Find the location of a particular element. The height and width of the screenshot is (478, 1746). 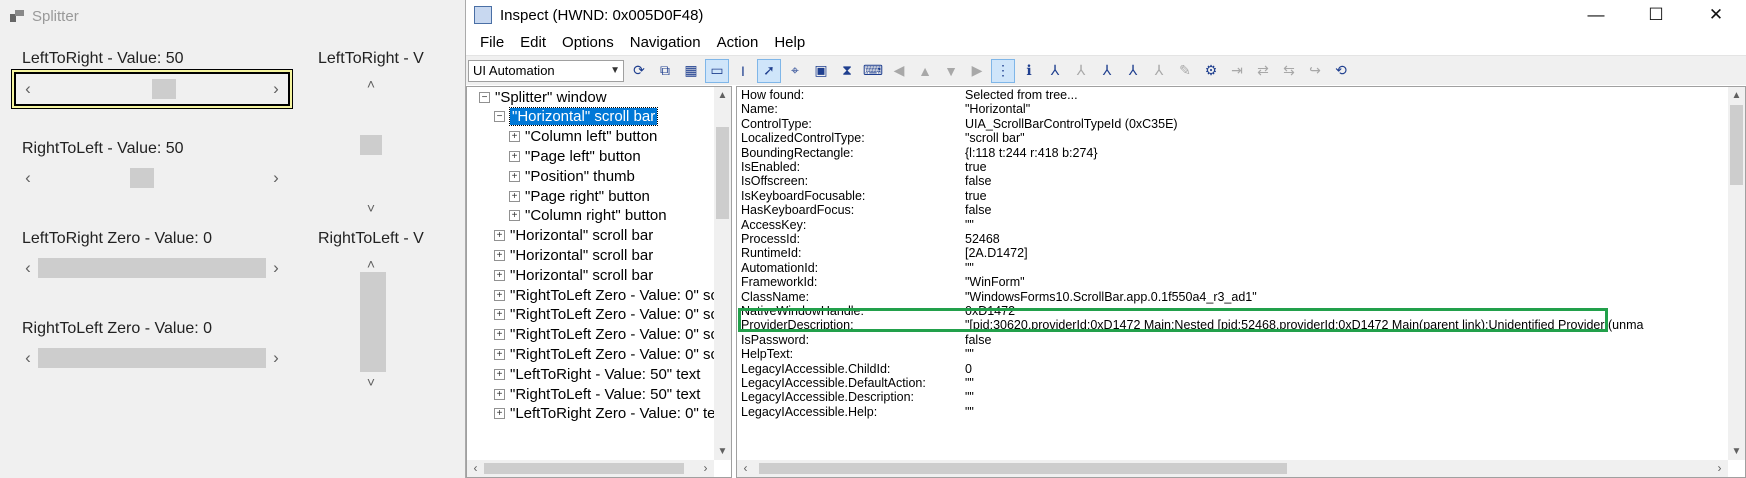

tree-node: + "LeftToRight Zero - Value: 0" te is located at coordinates (604, 414).